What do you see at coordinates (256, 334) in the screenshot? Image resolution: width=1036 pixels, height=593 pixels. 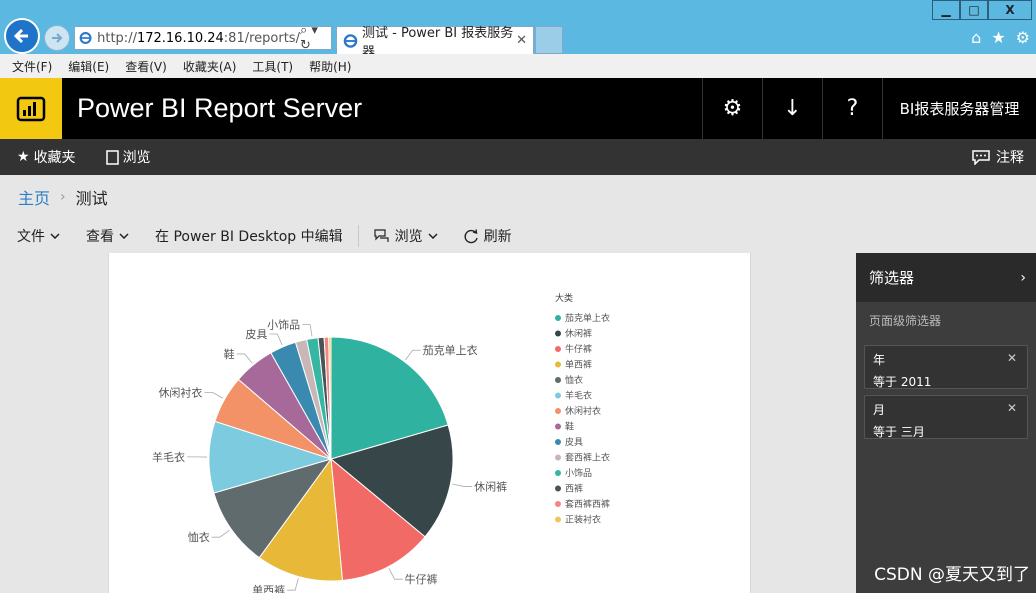 I see `slice-label: 皮具` at bounding box center [256, 334].